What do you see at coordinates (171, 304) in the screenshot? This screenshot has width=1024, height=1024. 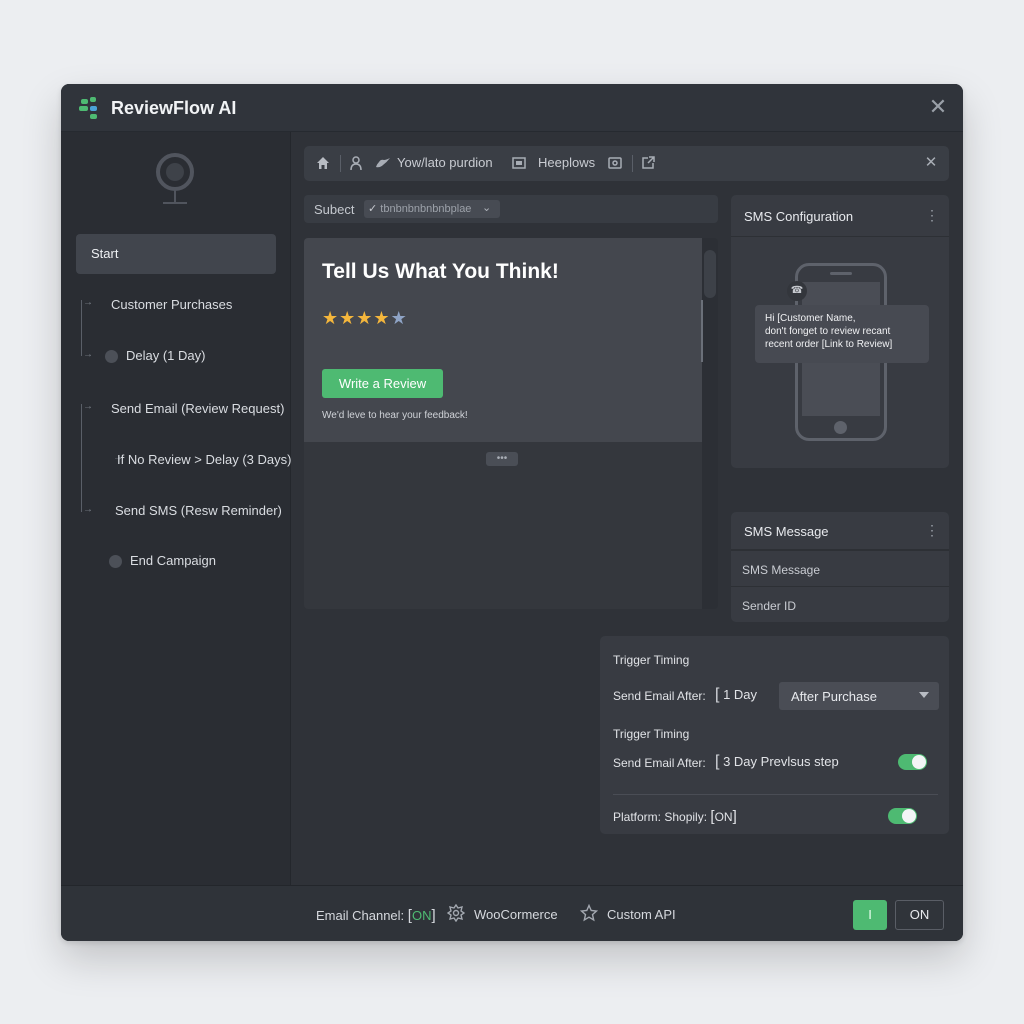 I see `flow-step-customer-purchases: Customer Purchases` at bounding box center [171, 304].